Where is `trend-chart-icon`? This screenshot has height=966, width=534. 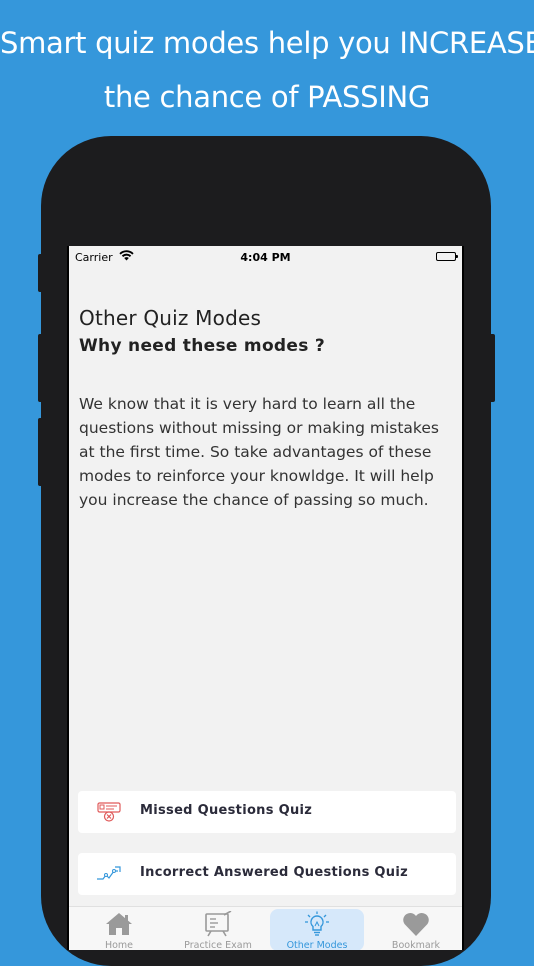 trend-chart-icon is located at coordinates (109, 874).